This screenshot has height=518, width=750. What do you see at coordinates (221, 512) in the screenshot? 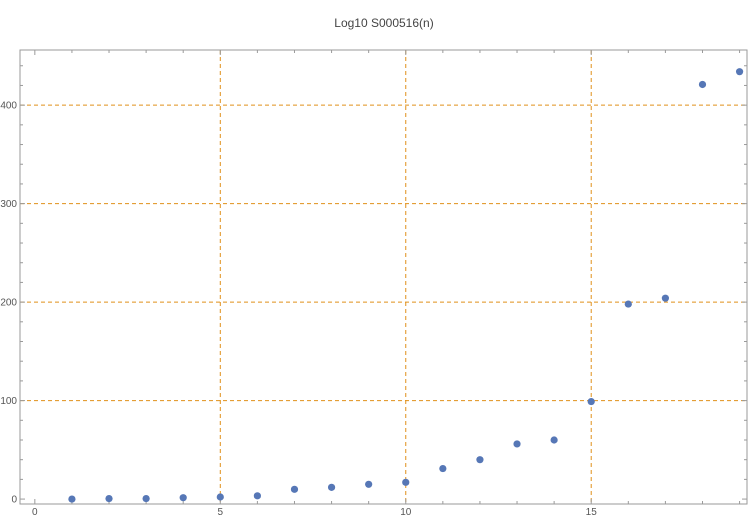
I see `x-tick-label: 5` at bounding box center [221, 512].